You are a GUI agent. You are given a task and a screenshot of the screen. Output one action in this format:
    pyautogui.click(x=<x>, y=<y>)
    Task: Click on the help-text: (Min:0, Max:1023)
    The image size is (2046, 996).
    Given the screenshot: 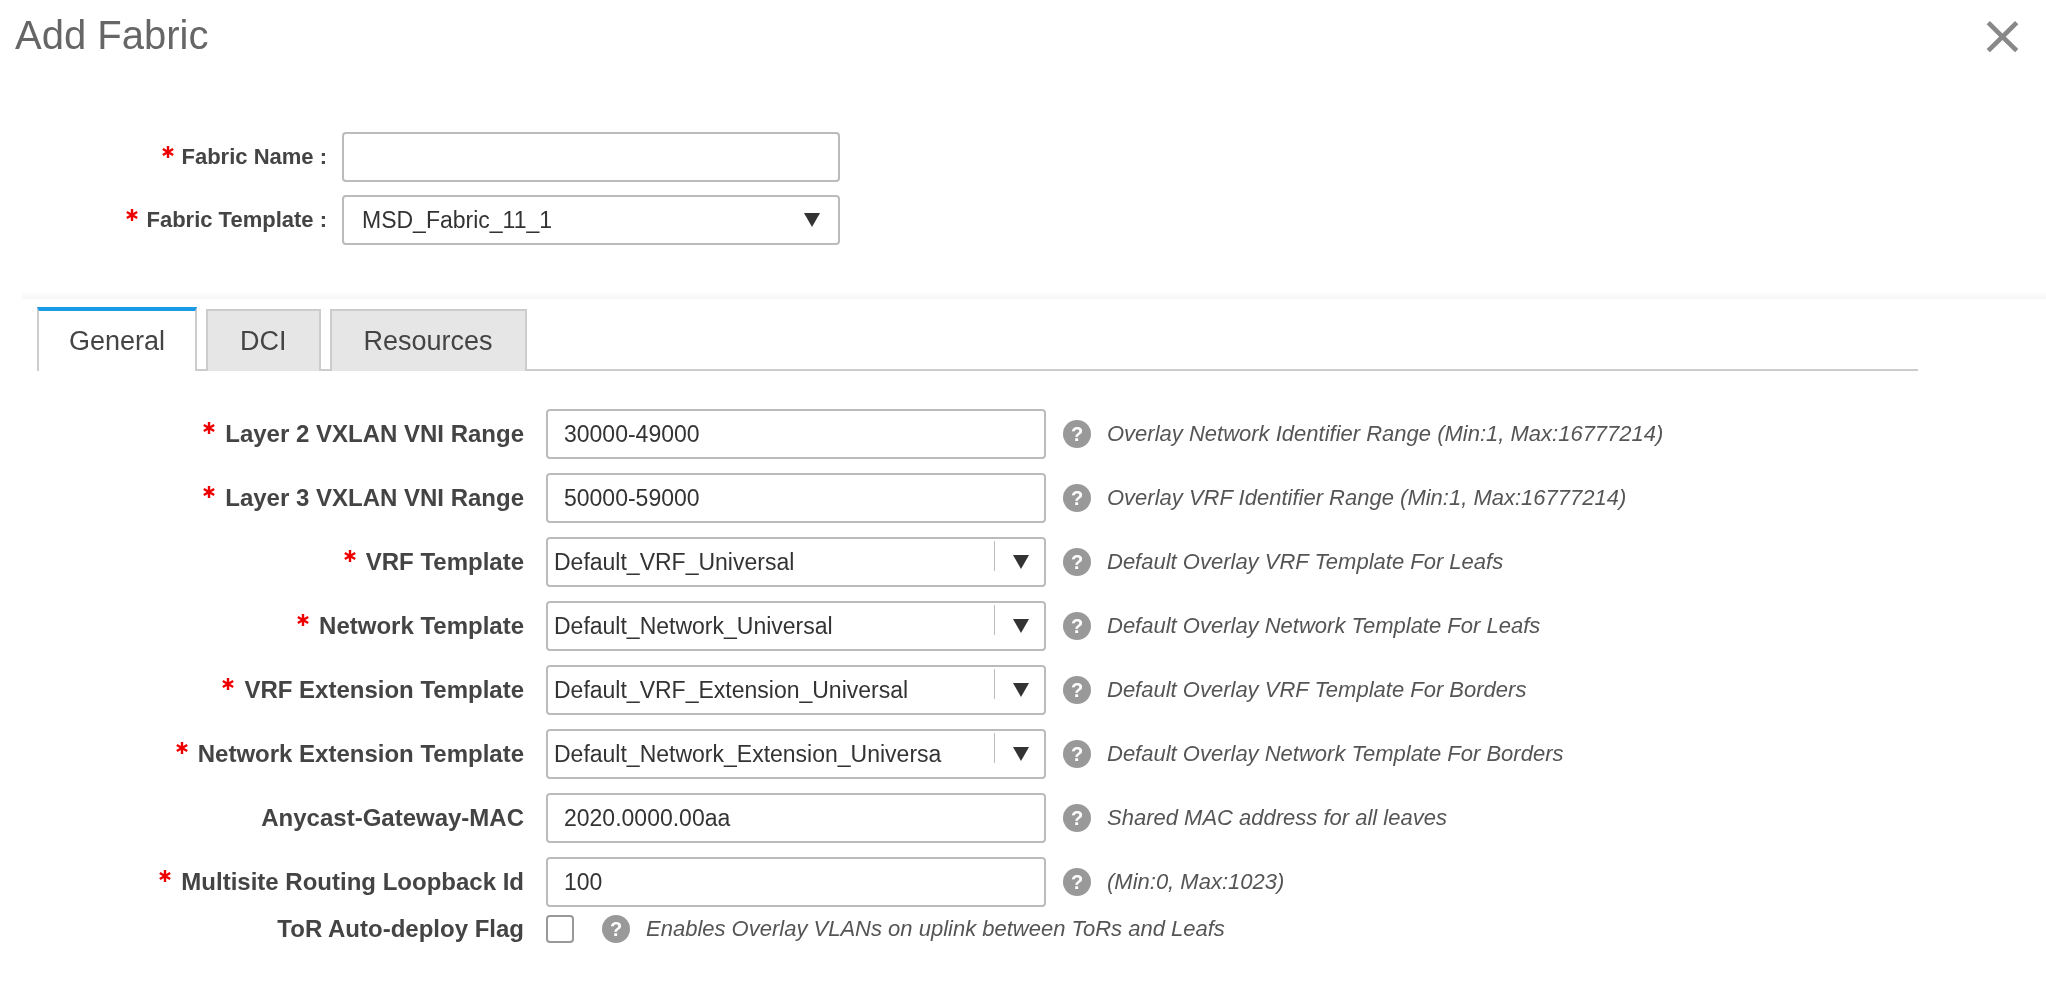 What is the action you would take?
    pyautogui.click(x=1196, y=882)
    